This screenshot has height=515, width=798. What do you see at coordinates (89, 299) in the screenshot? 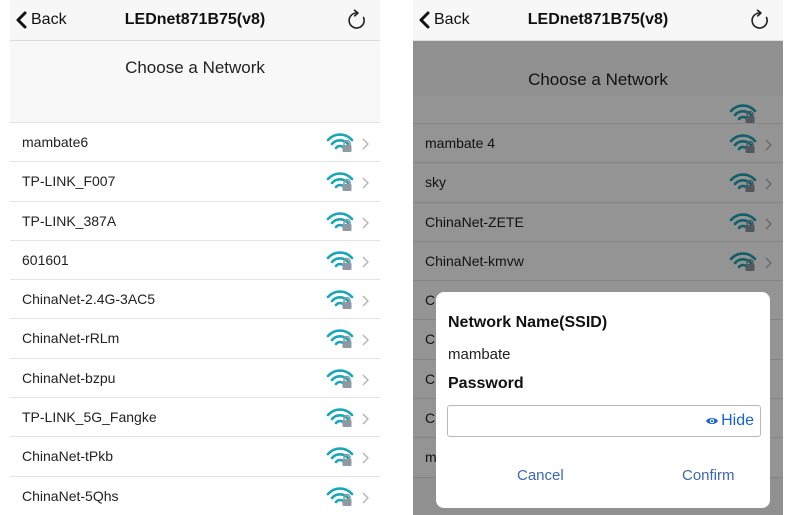
I see `network-ssid: ChinaNet-2.4G-3AC5` at bounding box center [89, 299].